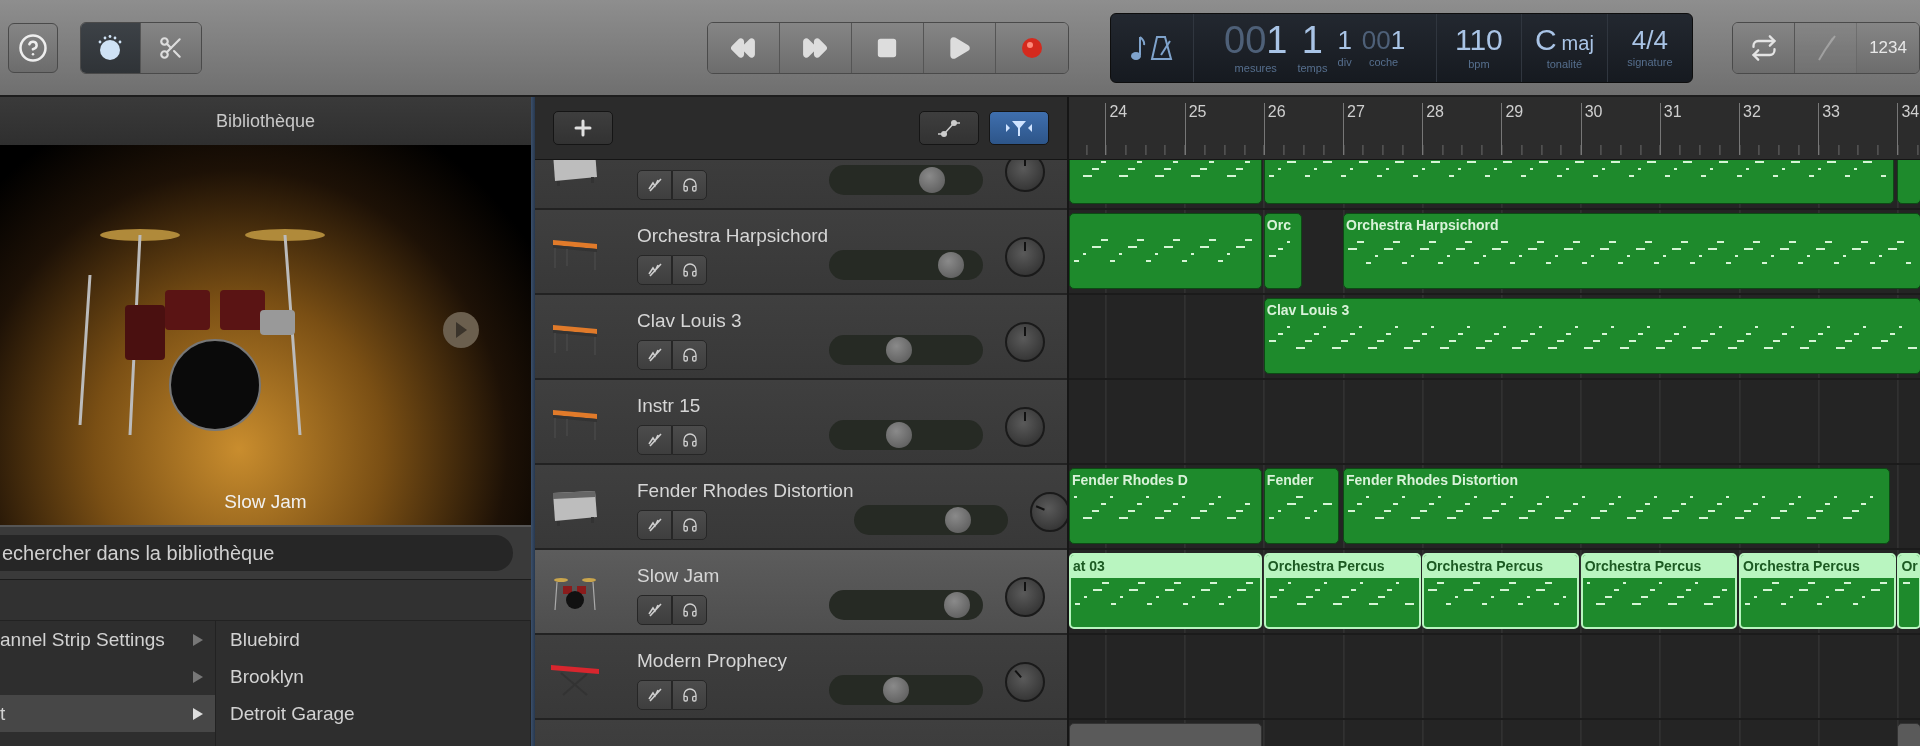 Image resolution: width=1920 pixels, height=746 pixels. Describe the element at coordinates (1616, 506) in the screenshot. I see `midi-region: Fender Rhodes Distortion` at that location.